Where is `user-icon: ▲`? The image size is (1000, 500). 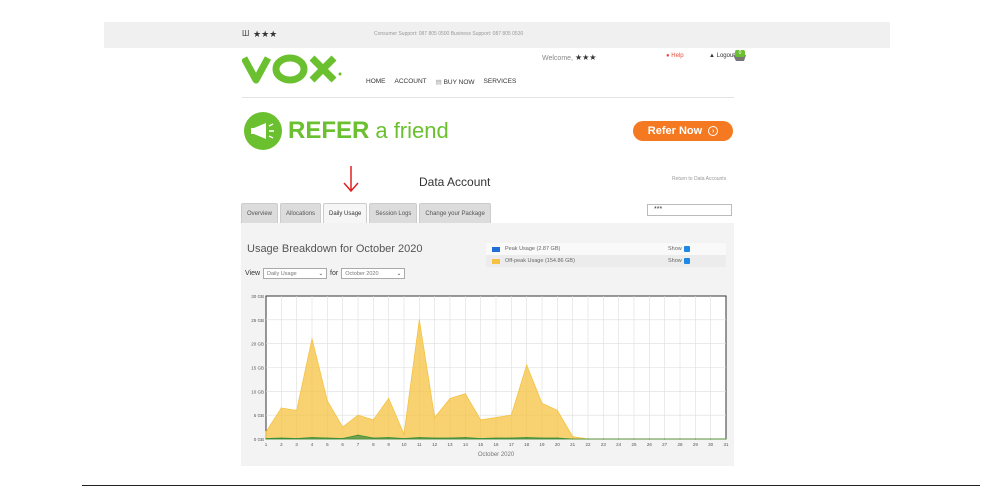
user-icon: ▲ is located at coordinates (713, 56).